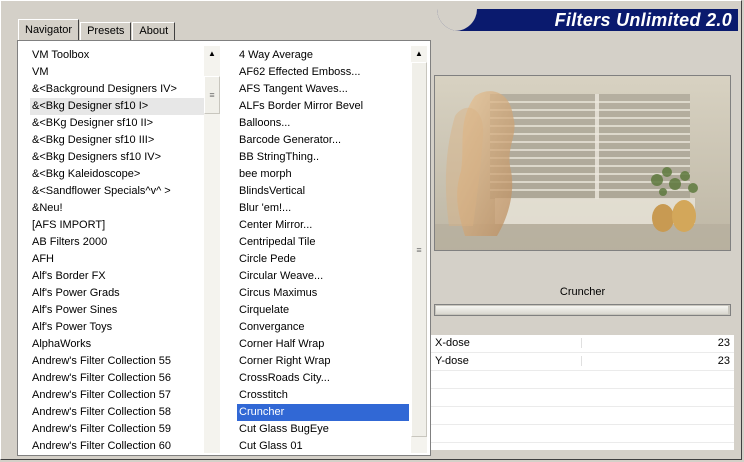 The height and width of the screenshot is (462, 744). Describe the element at coordinates (123, 123) in the screenshot. I see `category-item: &<BKg Designer sf10 II>` at that location.